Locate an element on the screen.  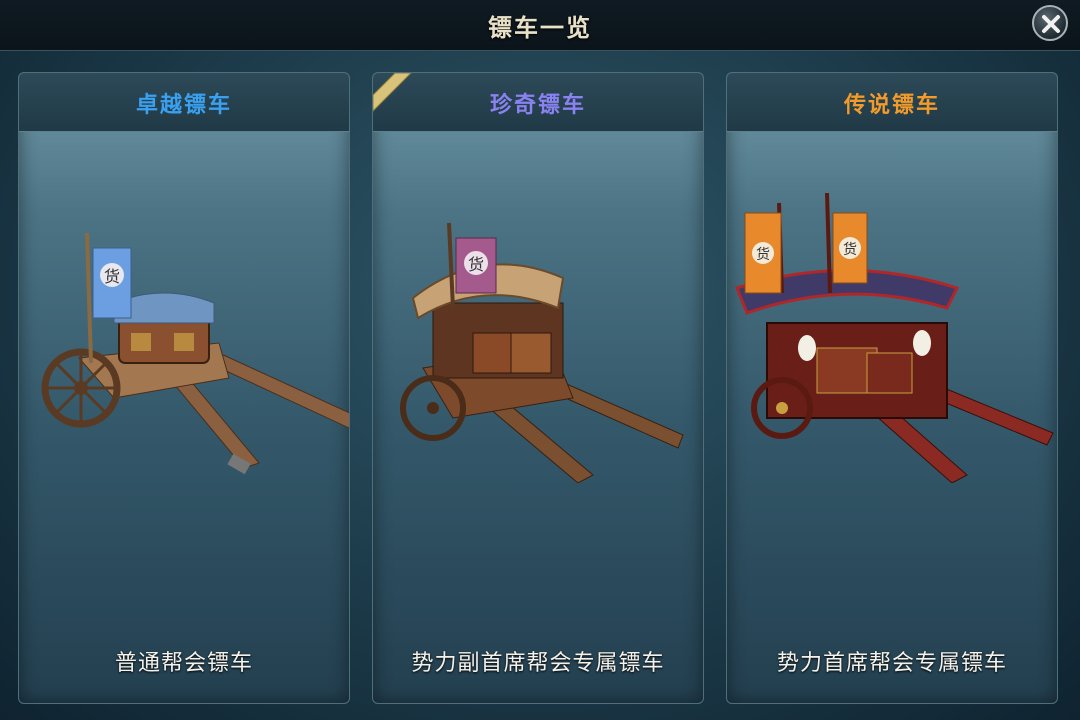
card-header: 传说镖车 is located at coordinates (892, 102).